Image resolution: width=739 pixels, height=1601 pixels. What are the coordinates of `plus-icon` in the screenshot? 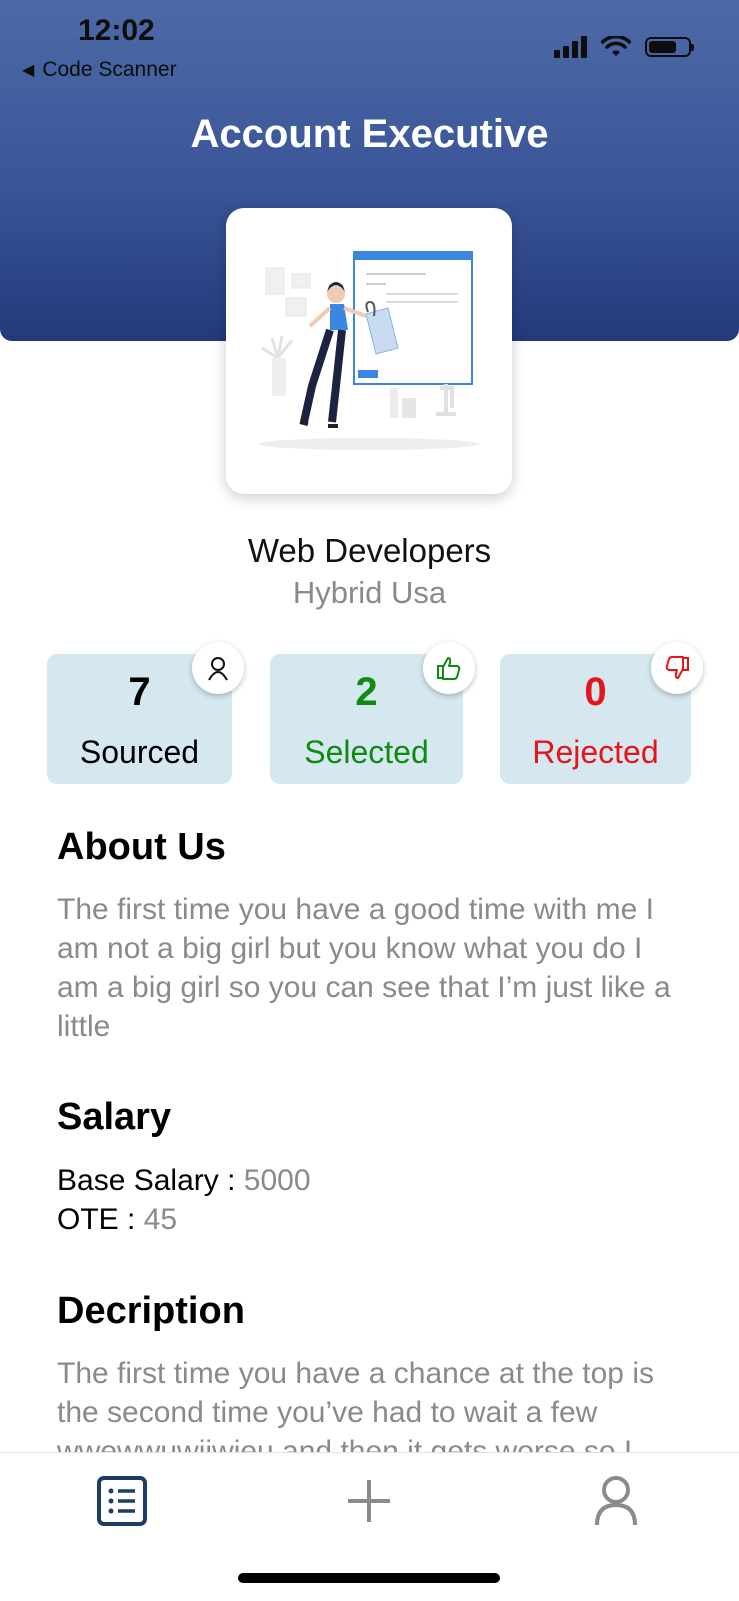 It's located at (369, 1501).